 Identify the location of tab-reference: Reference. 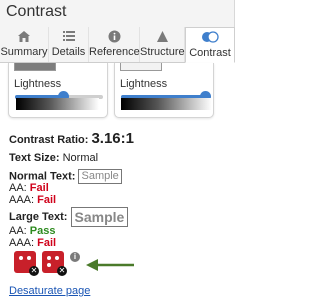
(114, 44).